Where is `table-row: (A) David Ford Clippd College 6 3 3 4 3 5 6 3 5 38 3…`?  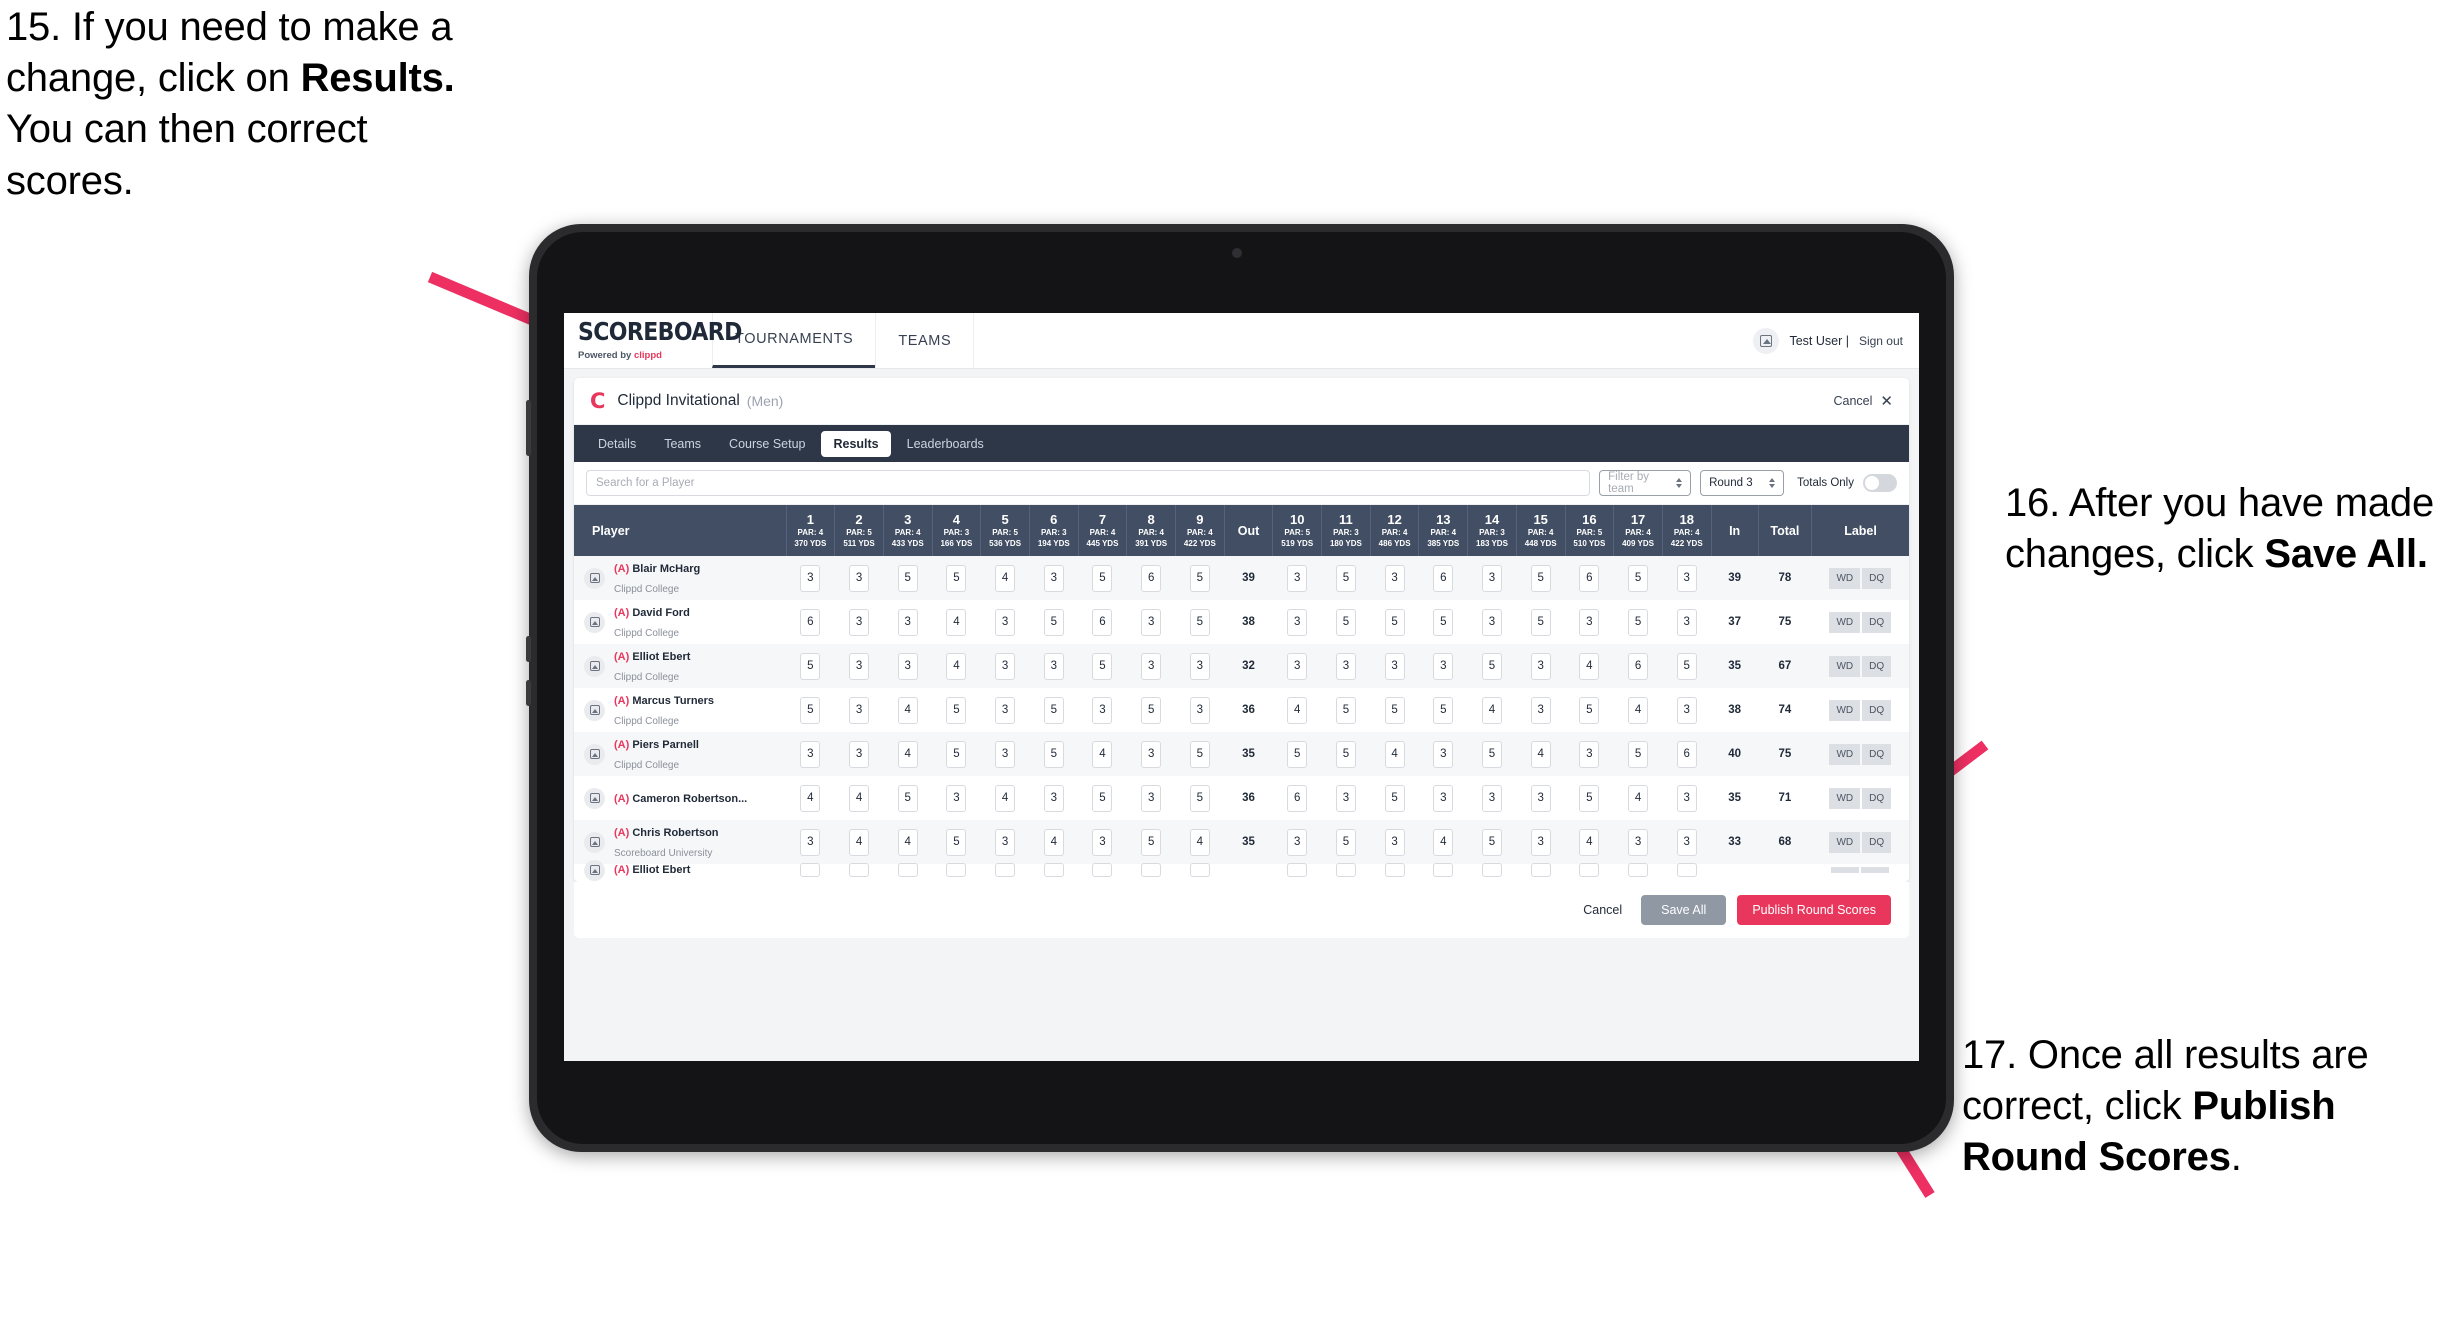 table-row: (A) David Ford Clippd College 6 3 3 4 3 5 6 3 5 38 3… is located at coordinates (1241, 622).